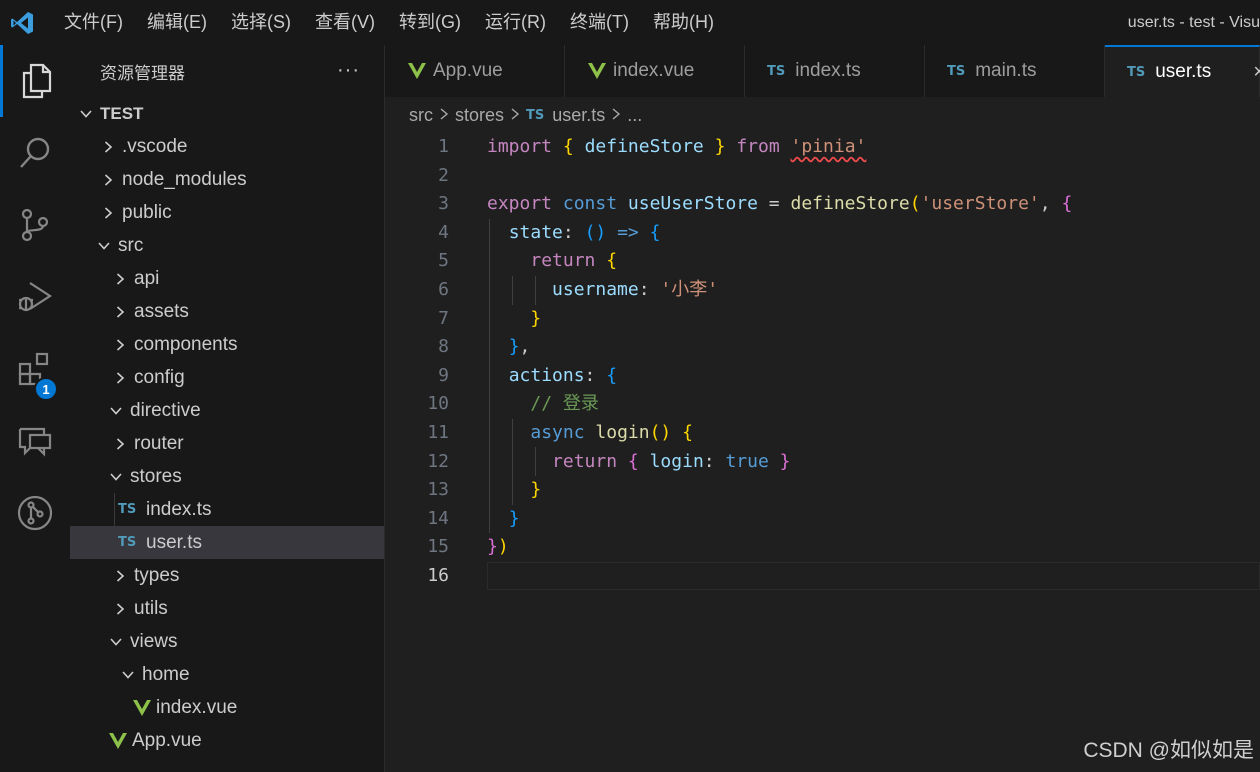  Describe the element at coordinates (438, 461) in the screenshot. I see `line-number: 12` at that location.